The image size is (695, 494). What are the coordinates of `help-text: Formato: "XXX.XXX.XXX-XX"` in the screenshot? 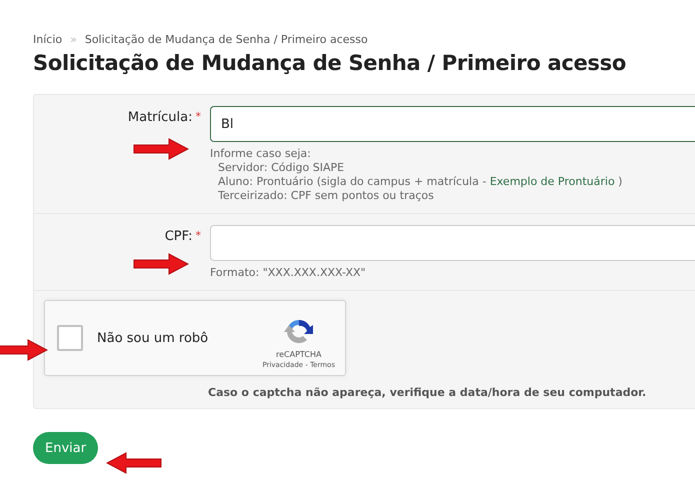 It's located at (288, 273).